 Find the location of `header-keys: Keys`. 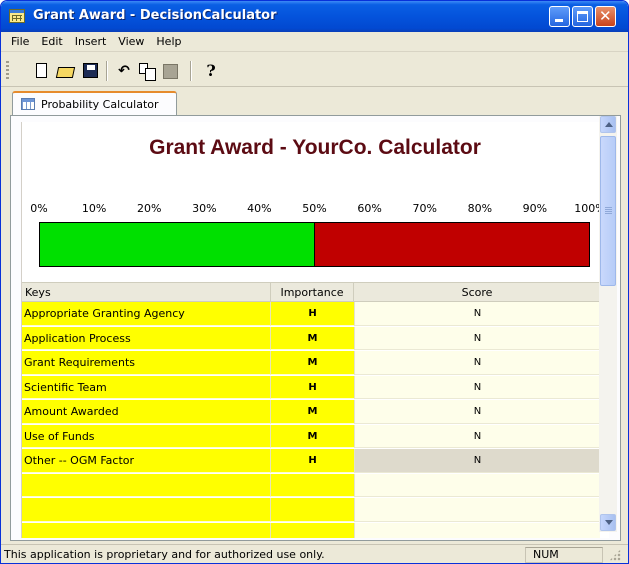

header-keys: Keys is located at coordinates (146, 292).